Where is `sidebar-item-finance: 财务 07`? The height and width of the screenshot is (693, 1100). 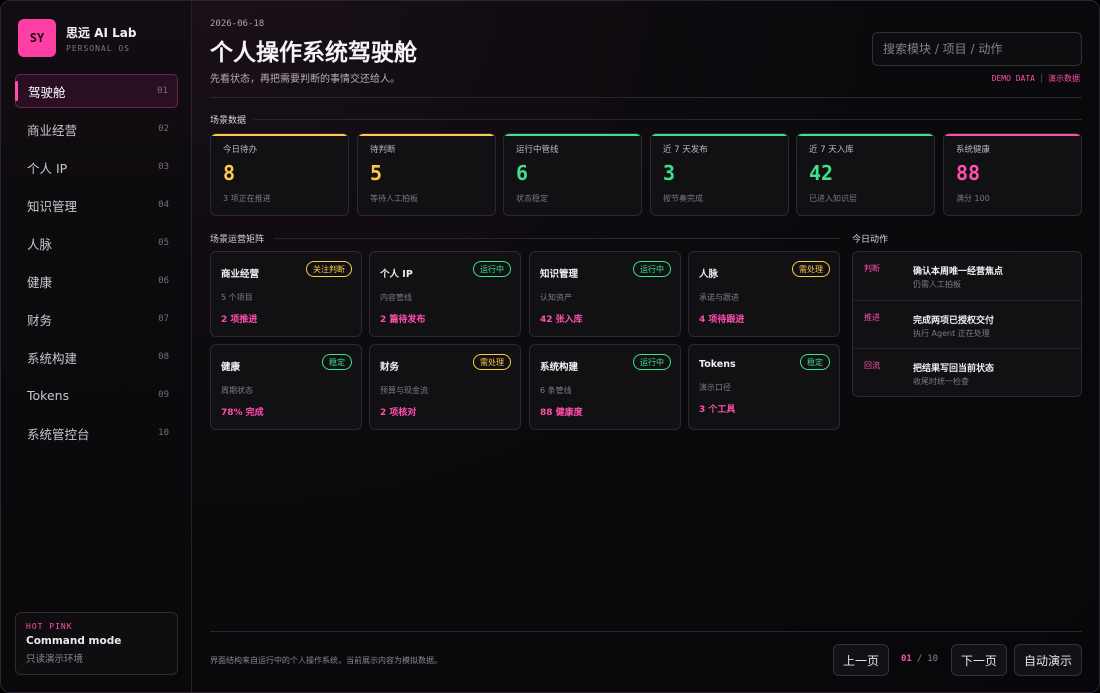
sidebar-item-finance: 财务 07 is located at coordinates (96, 319).